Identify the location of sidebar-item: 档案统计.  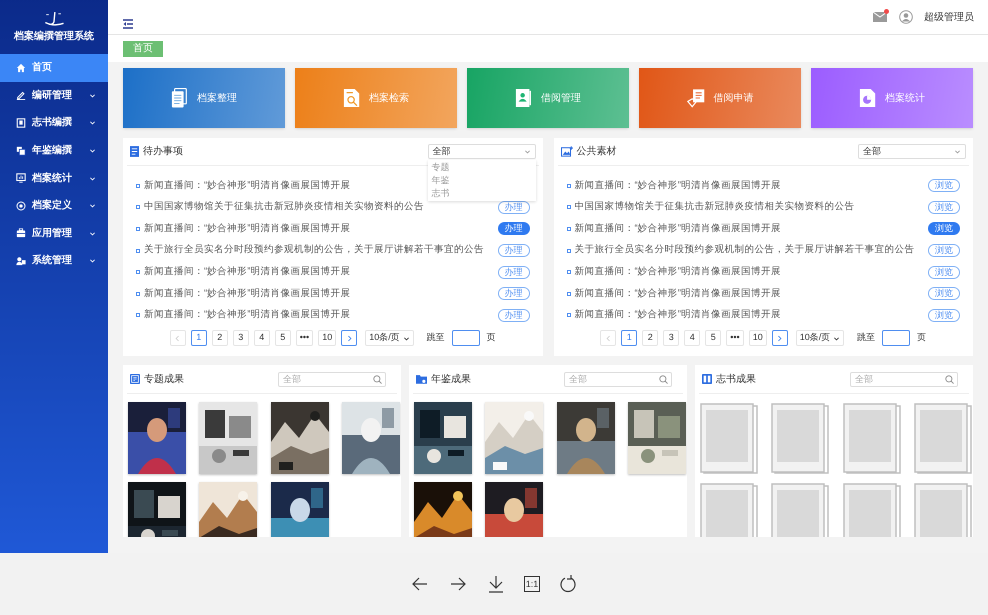
(54, 178).